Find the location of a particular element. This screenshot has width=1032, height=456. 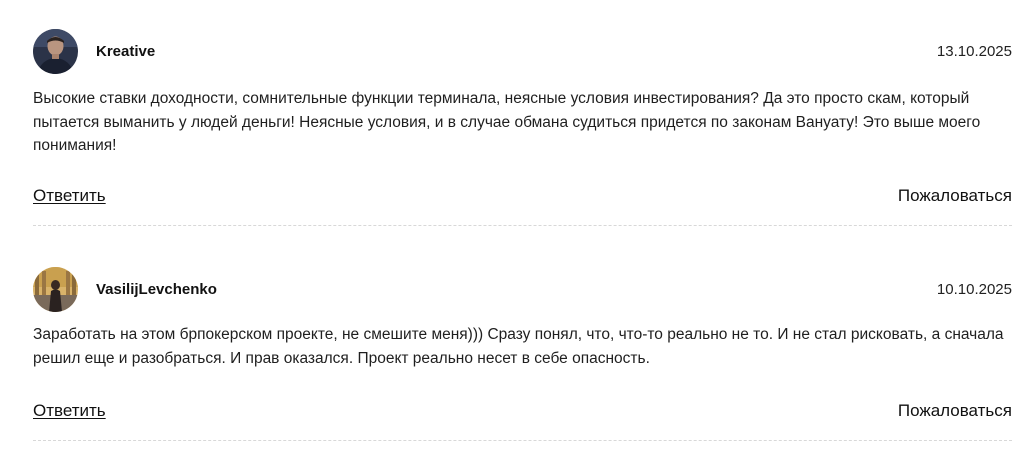

comment-header: VasilijLevchenko 10.10.2025 is located at coordinates (522, 290).